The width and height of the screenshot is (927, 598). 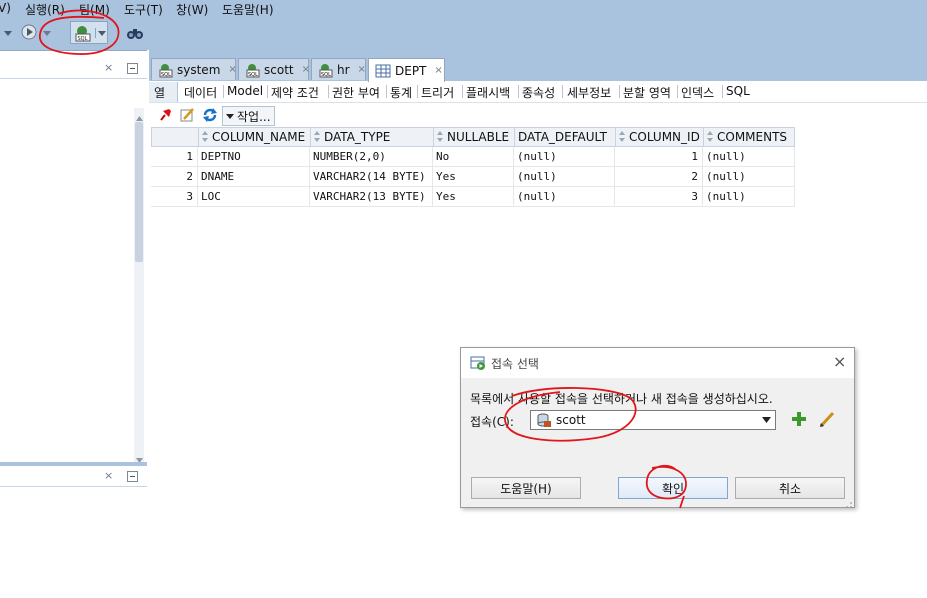 What do you see at coordinates (248, 9) in the screenshot?
I see `menu-help: 도움말(H)` at bounding box center [248, 9].